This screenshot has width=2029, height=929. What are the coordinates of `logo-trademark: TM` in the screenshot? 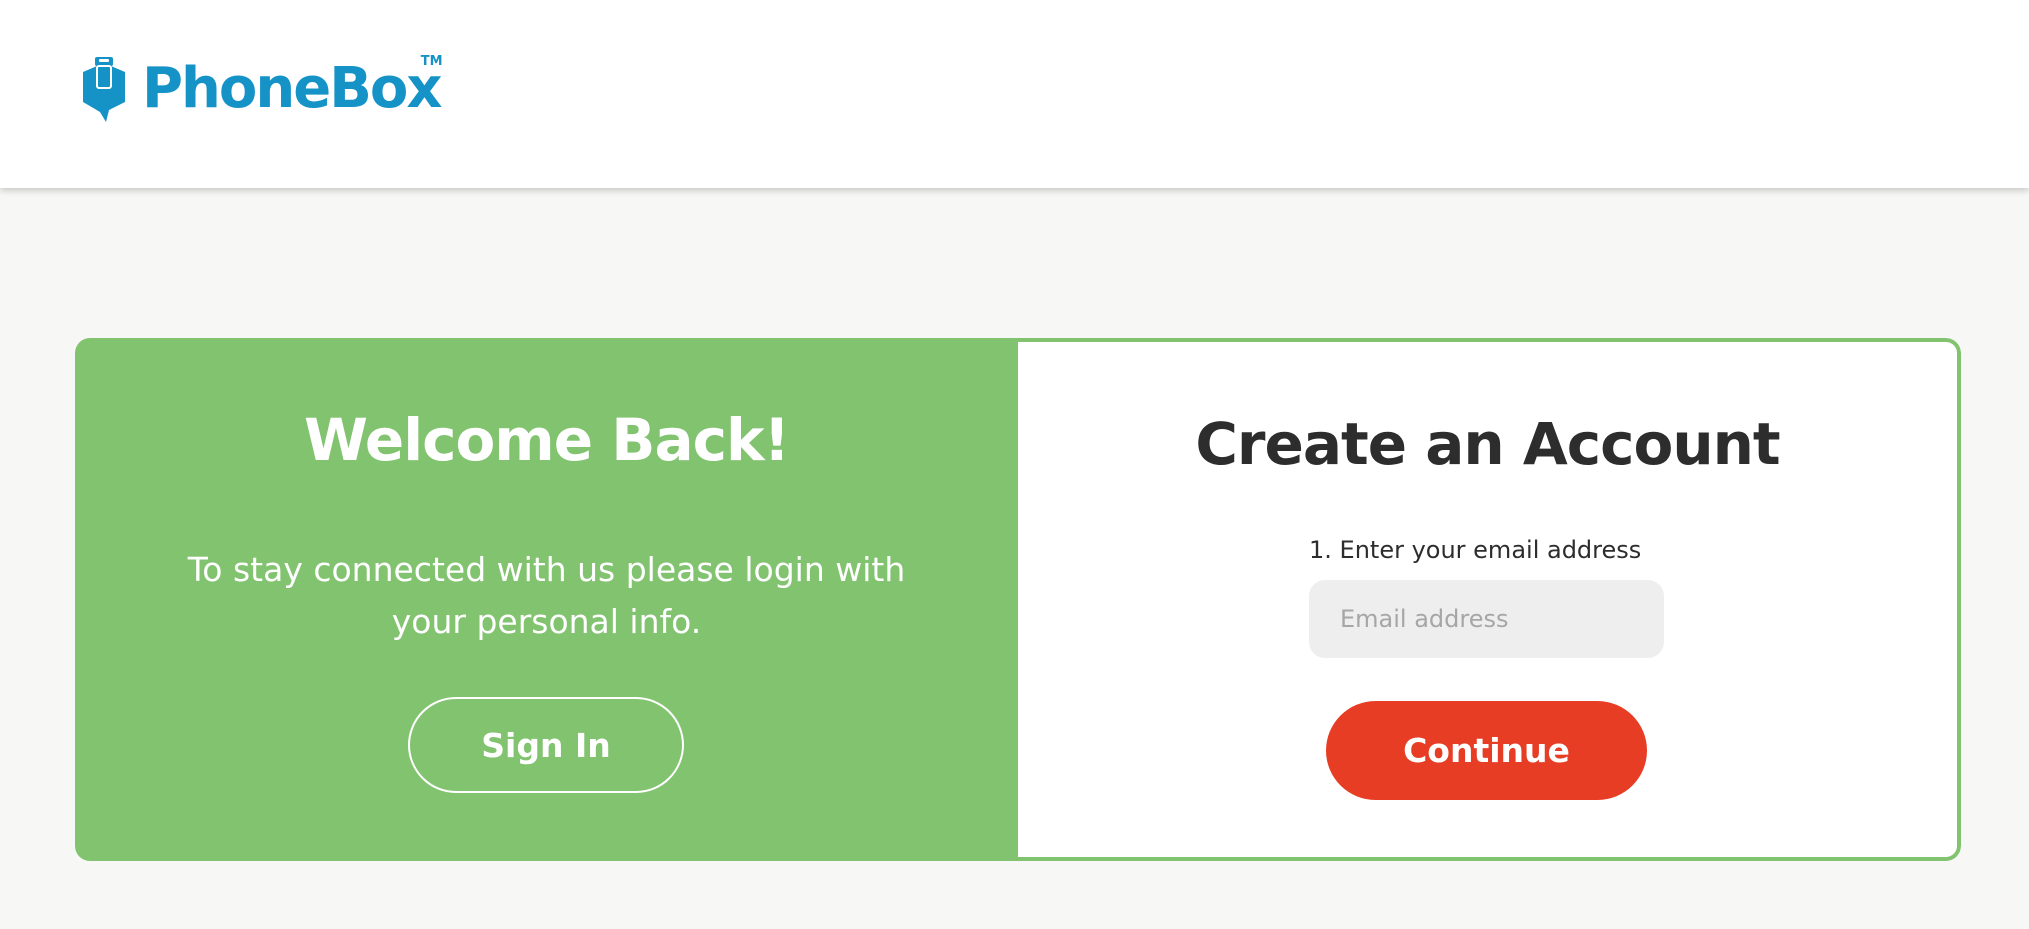 It's located at (431, 61).